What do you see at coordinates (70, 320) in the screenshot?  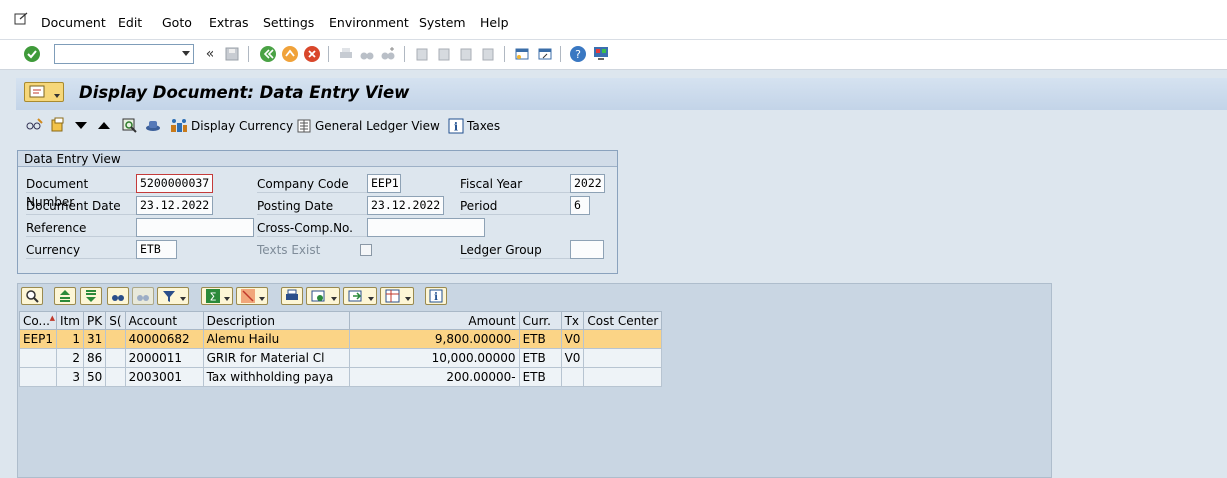 I see `column-header-item: Itm` at bounding box center [70, 320].